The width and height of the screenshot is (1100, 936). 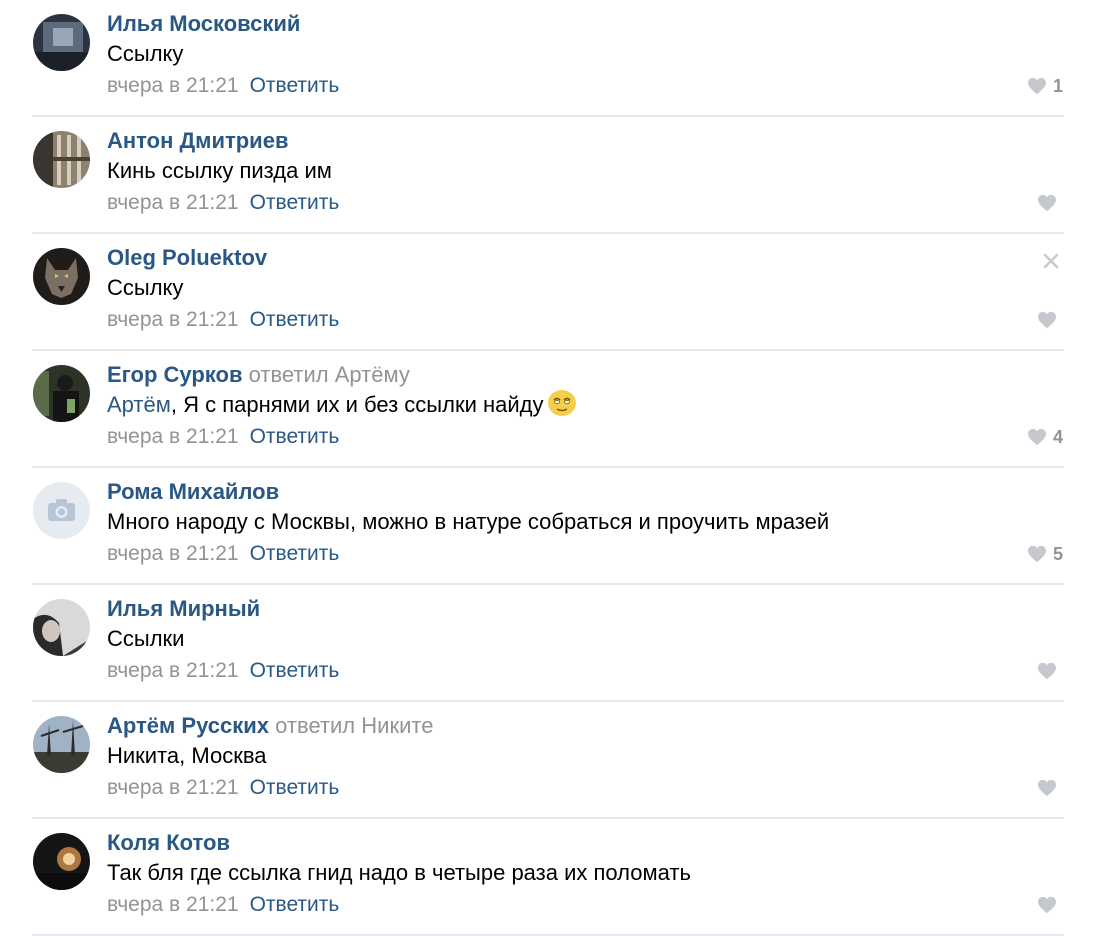 I want to click on author-name: Артём Русских, so click(x=188, y=725).